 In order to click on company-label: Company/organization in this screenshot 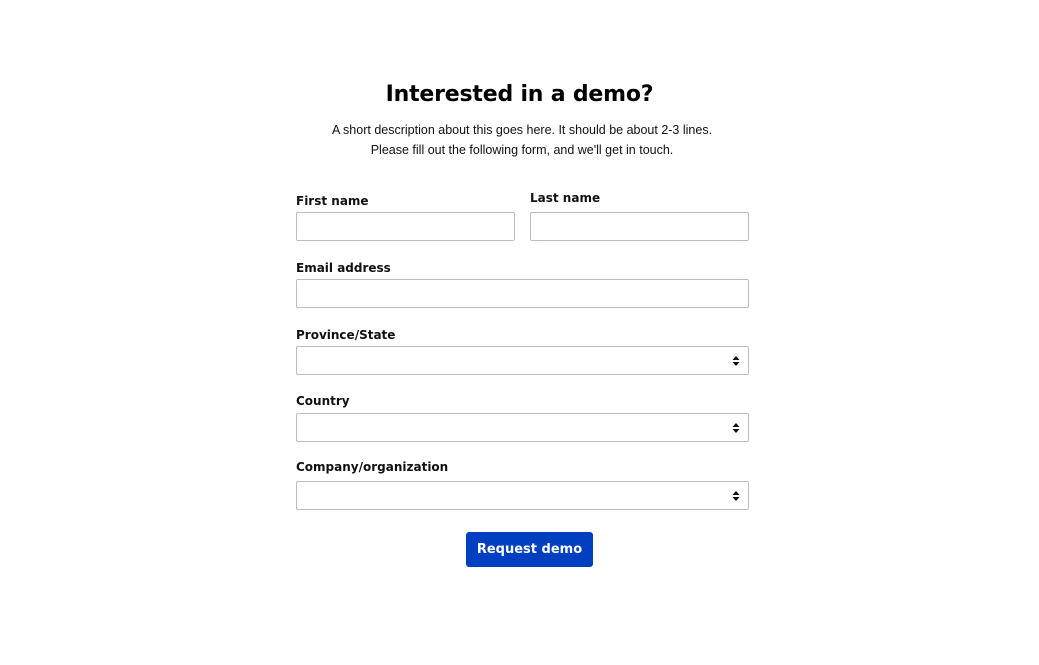, I will do `click(372, 467)`.